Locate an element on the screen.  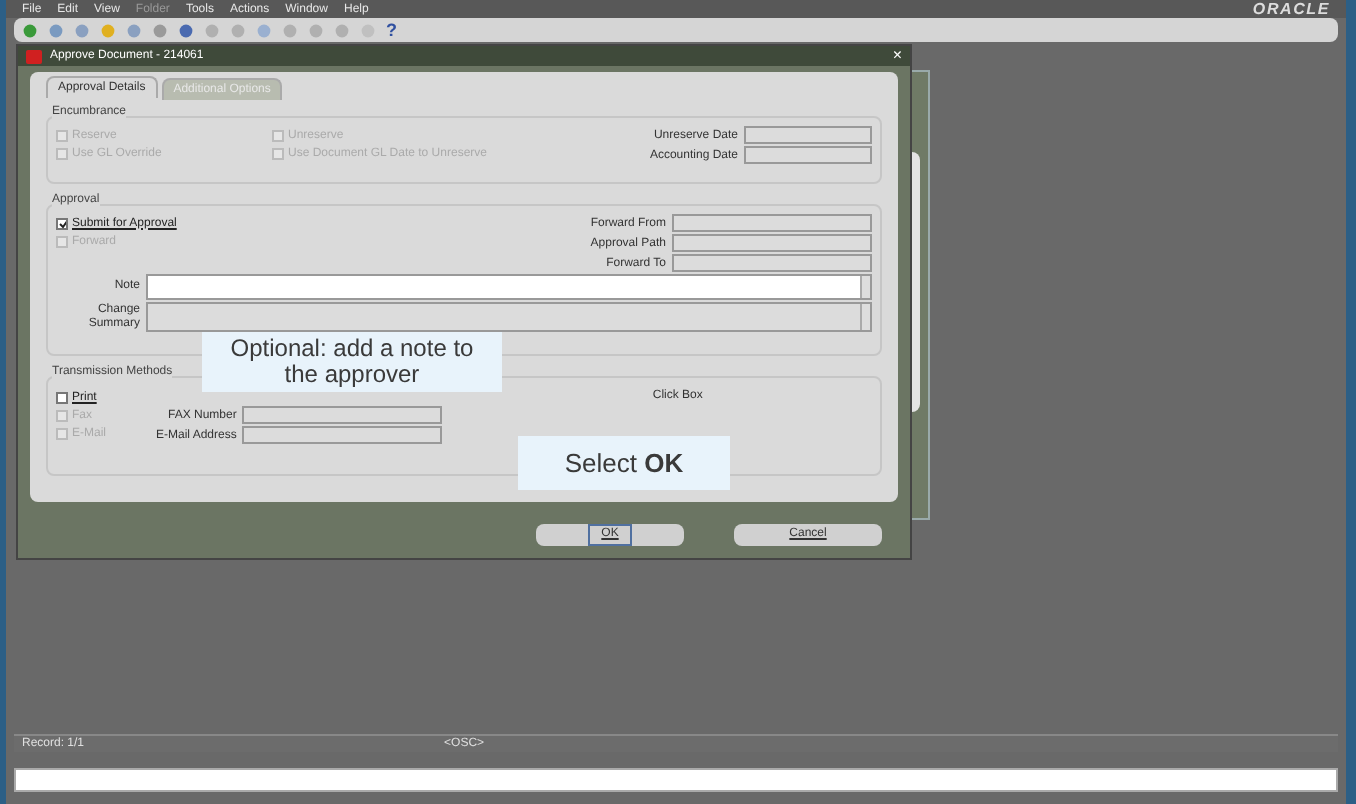
callout: Optional: add a note to the approver is located at coordinates (352, 362).